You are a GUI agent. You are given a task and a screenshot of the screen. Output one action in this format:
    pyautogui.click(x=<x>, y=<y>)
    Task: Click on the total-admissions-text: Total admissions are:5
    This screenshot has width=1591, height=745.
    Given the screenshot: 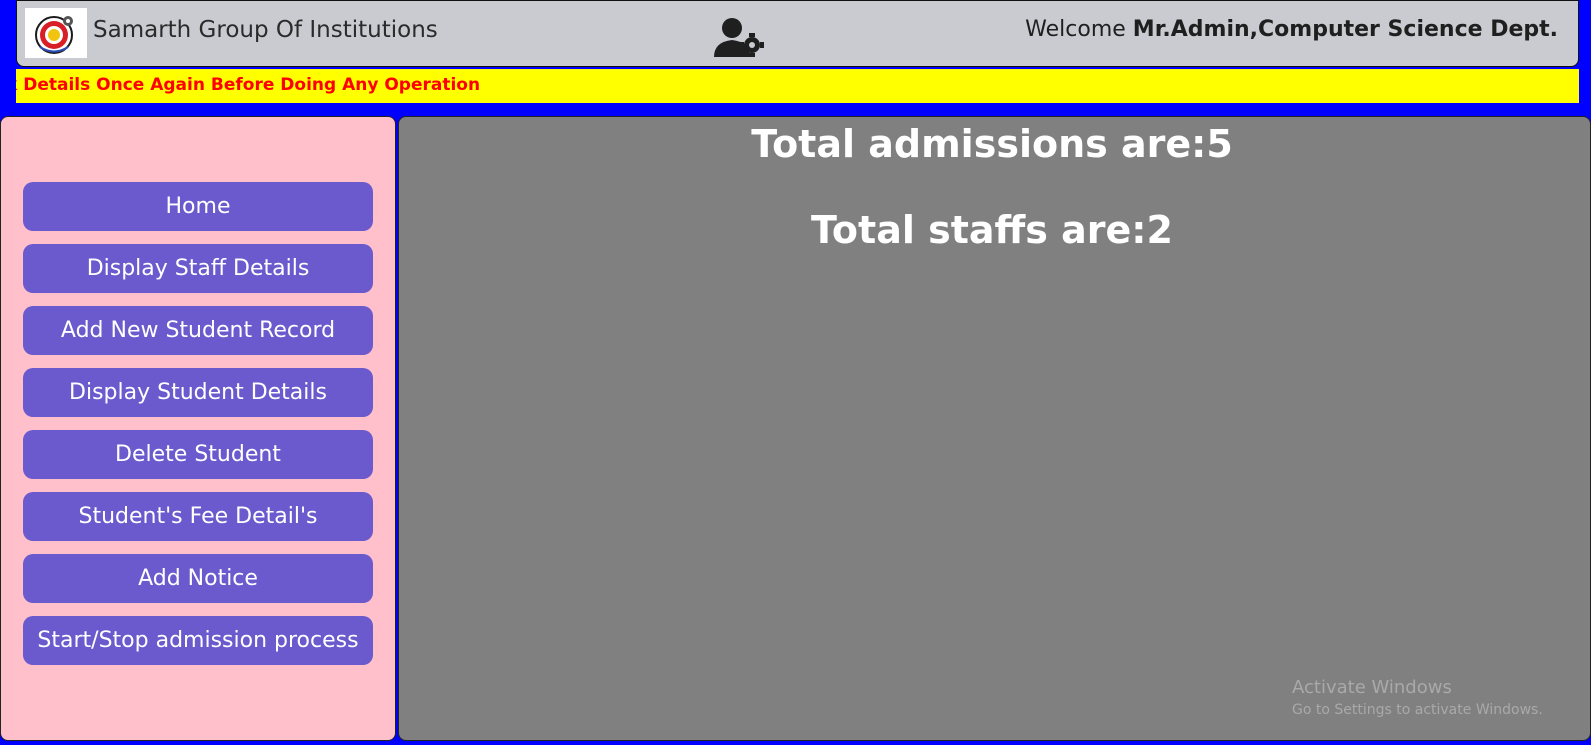 What is the action you would take?
    pyautogui.click(x=992, y=144)
    